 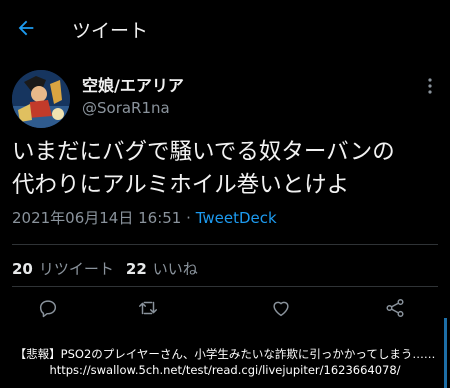 I want to click on page-title: ツイート, so click(x=110, y=31).